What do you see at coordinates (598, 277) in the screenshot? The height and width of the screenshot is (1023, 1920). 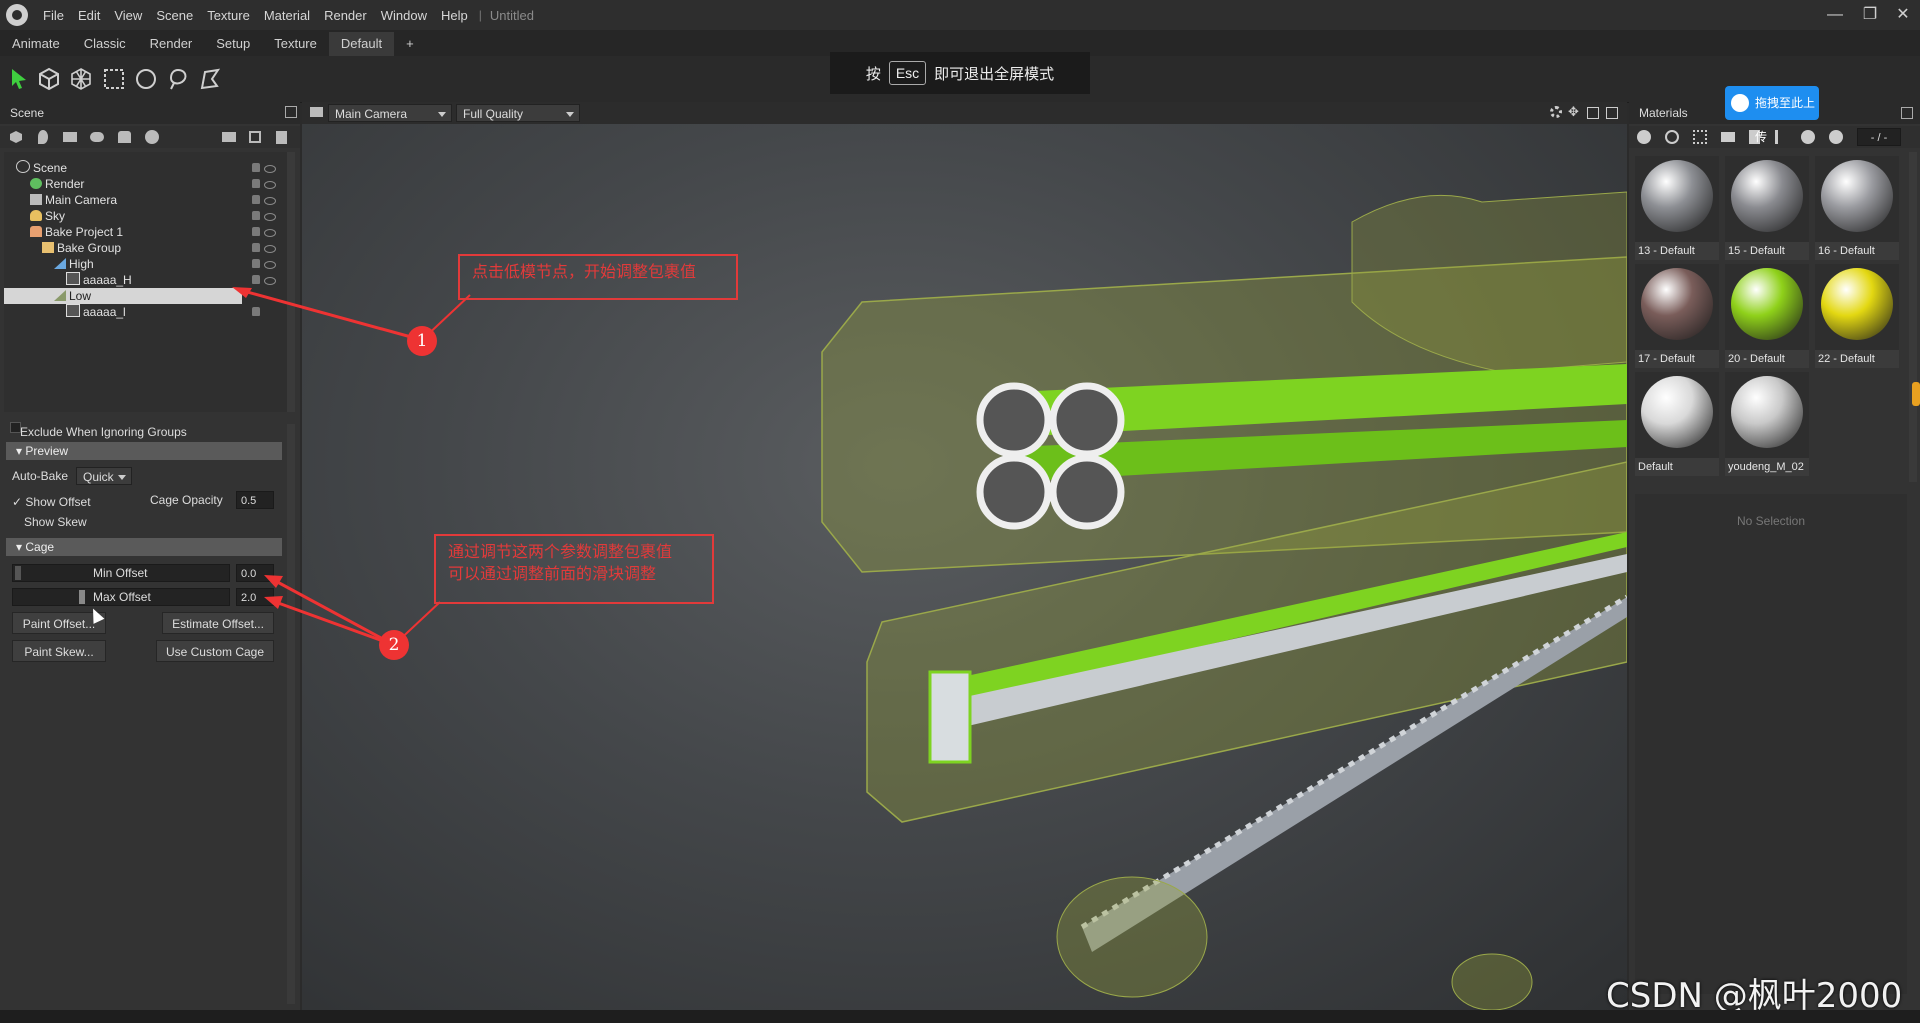 I see `annotation-note-1: 点击低模节点，开始调整包裹值` at bounding box center [598, 277].